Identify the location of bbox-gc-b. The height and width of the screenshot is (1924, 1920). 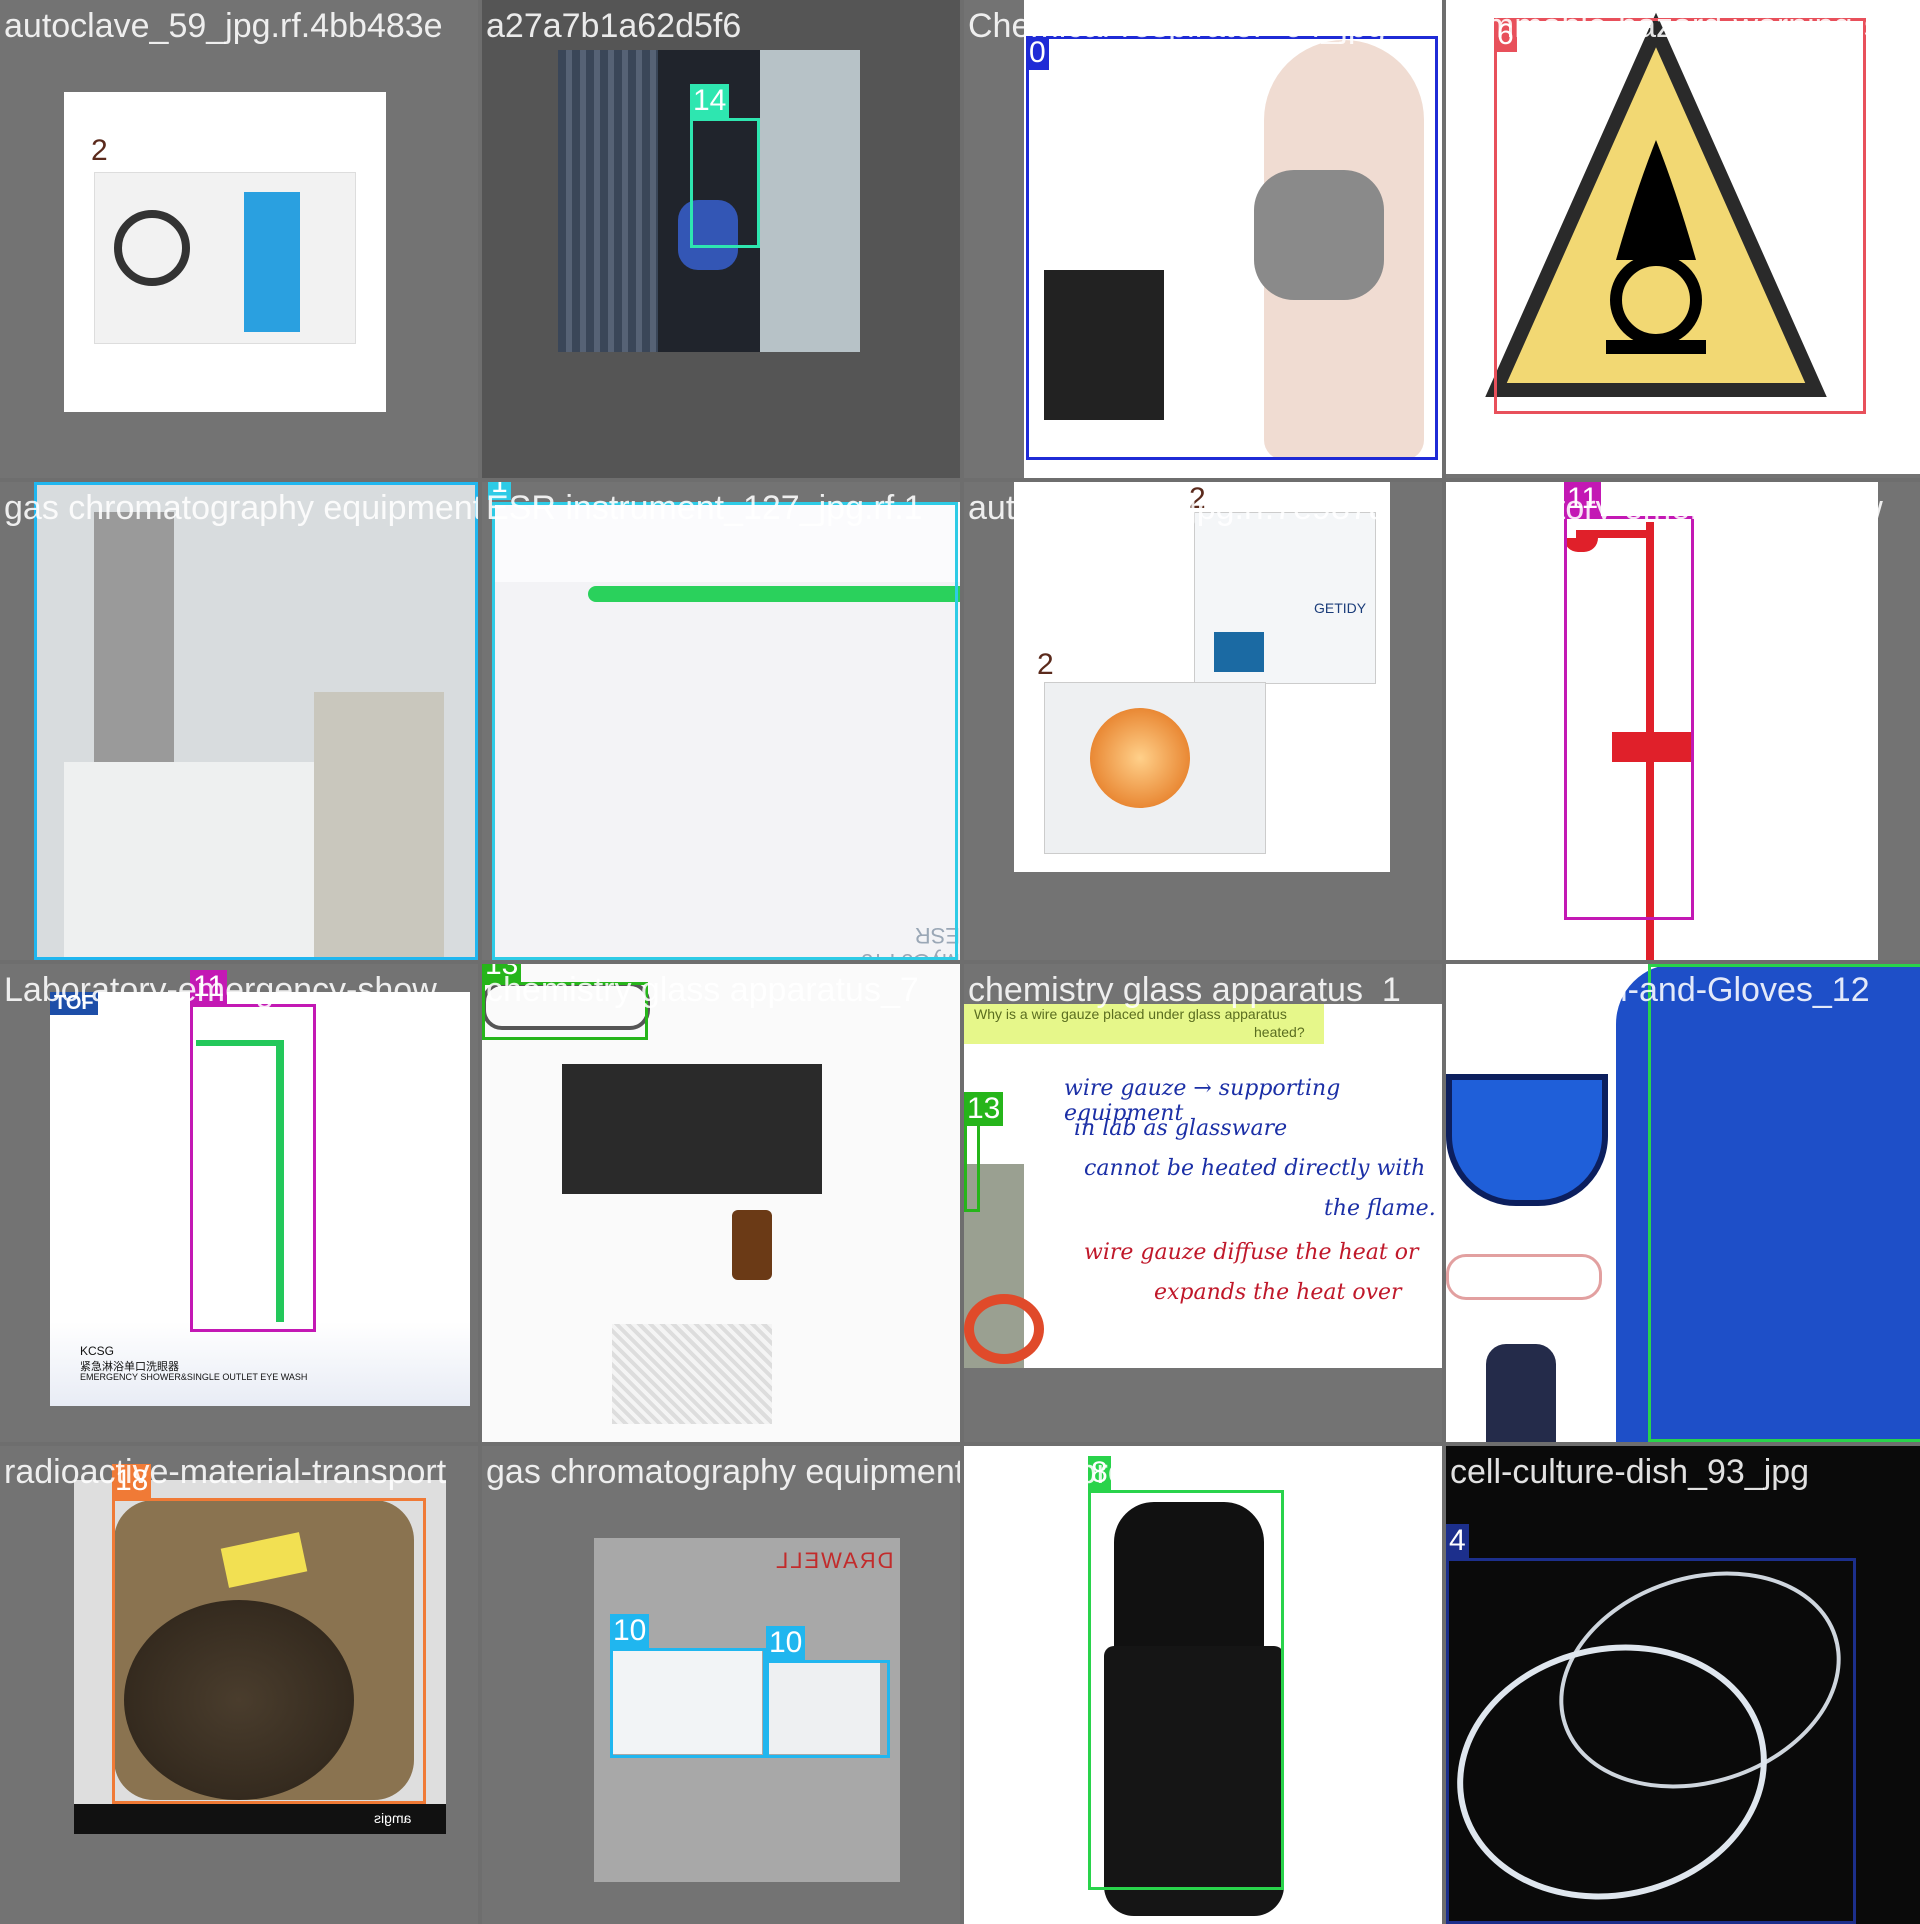
(828, 1709).